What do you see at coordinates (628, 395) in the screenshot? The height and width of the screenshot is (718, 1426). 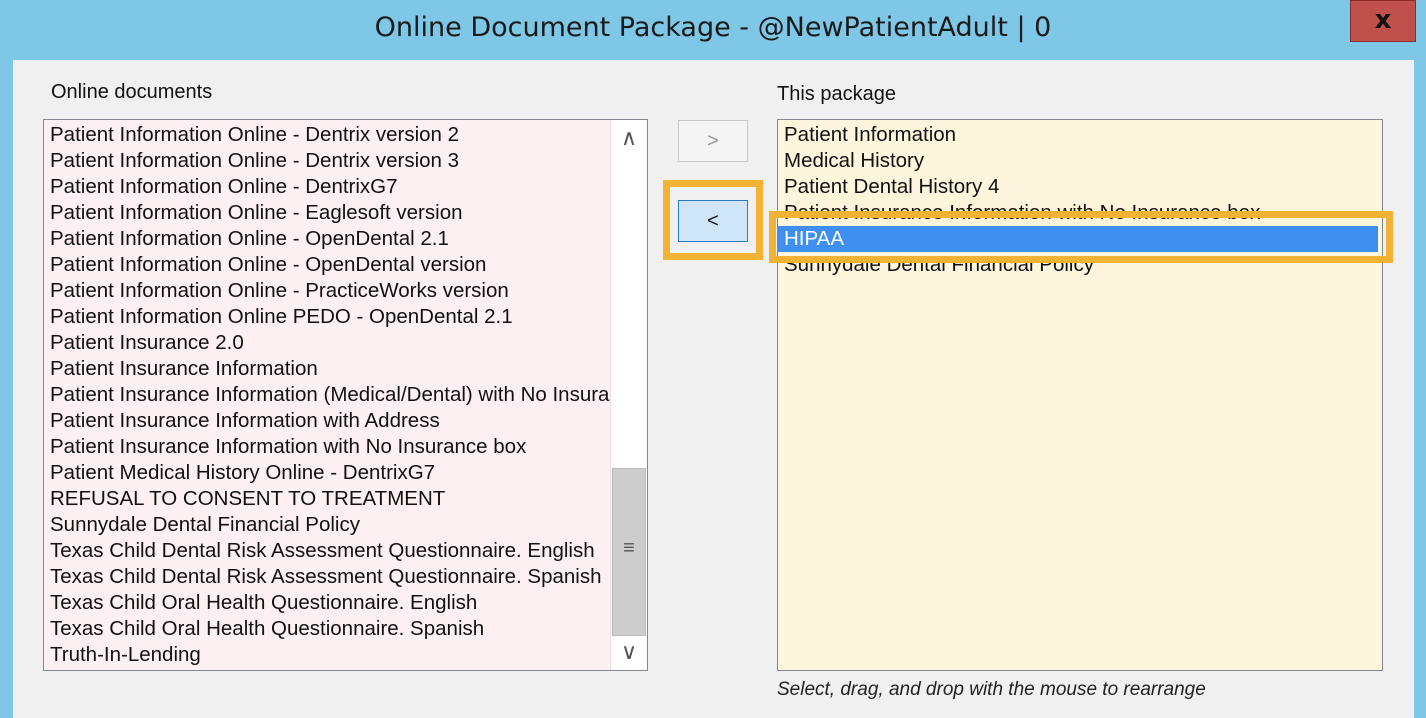 I see `vertical-scrollbar: ∧ ≡ ∨` at bounding box center [628, 395].